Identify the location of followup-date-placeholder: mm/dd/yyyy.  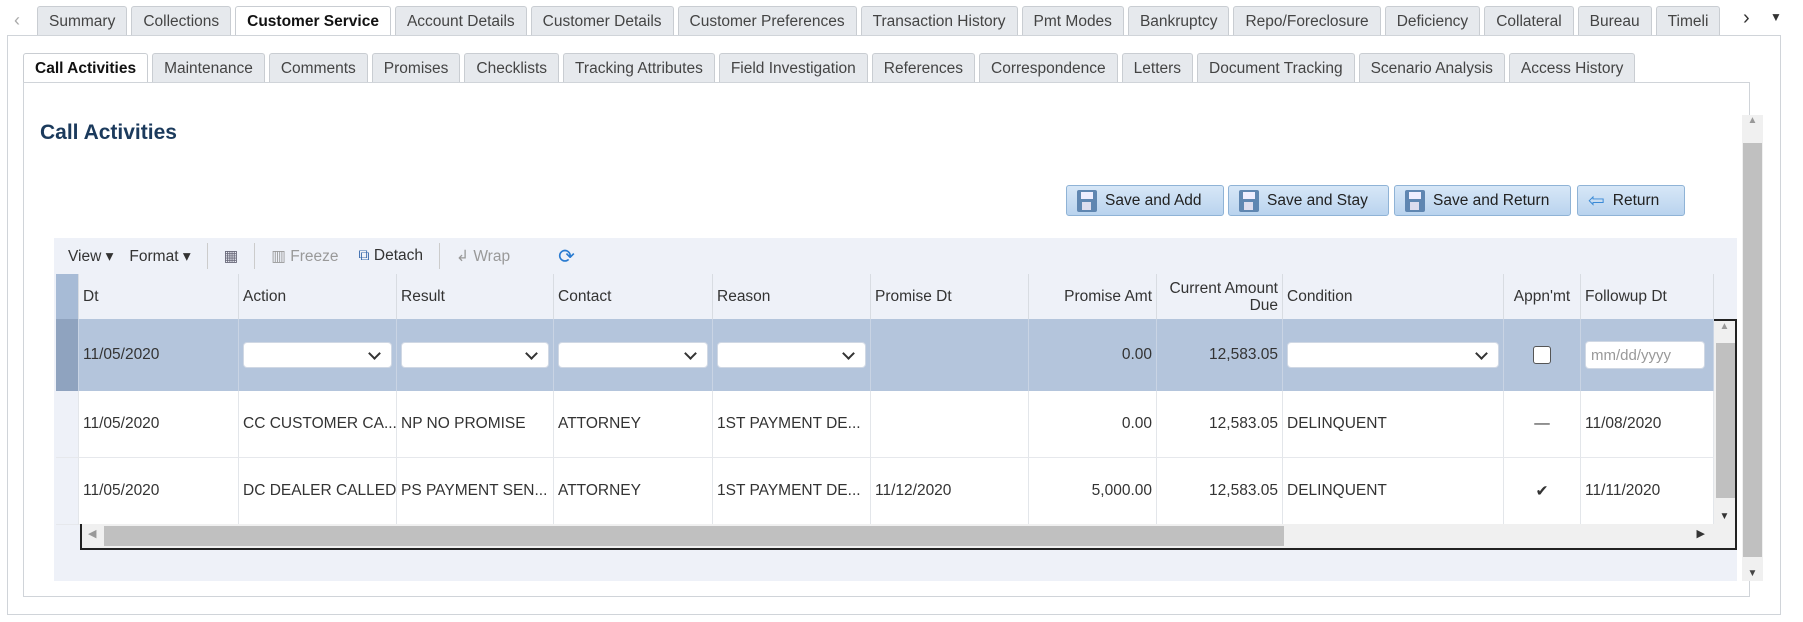
(1631, 355).